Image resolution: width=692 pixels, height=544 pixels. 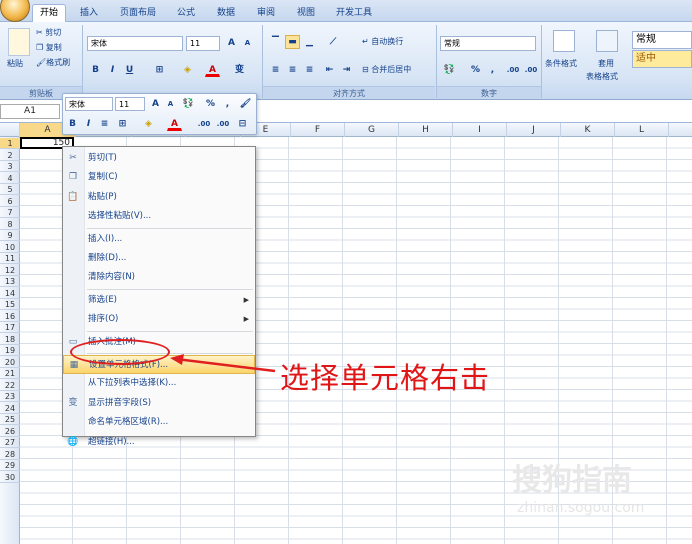 What do you see at coordinates (72, 124) in the screenshot?
I see `mini-bold-button: B` at bounding box center [72, 124].